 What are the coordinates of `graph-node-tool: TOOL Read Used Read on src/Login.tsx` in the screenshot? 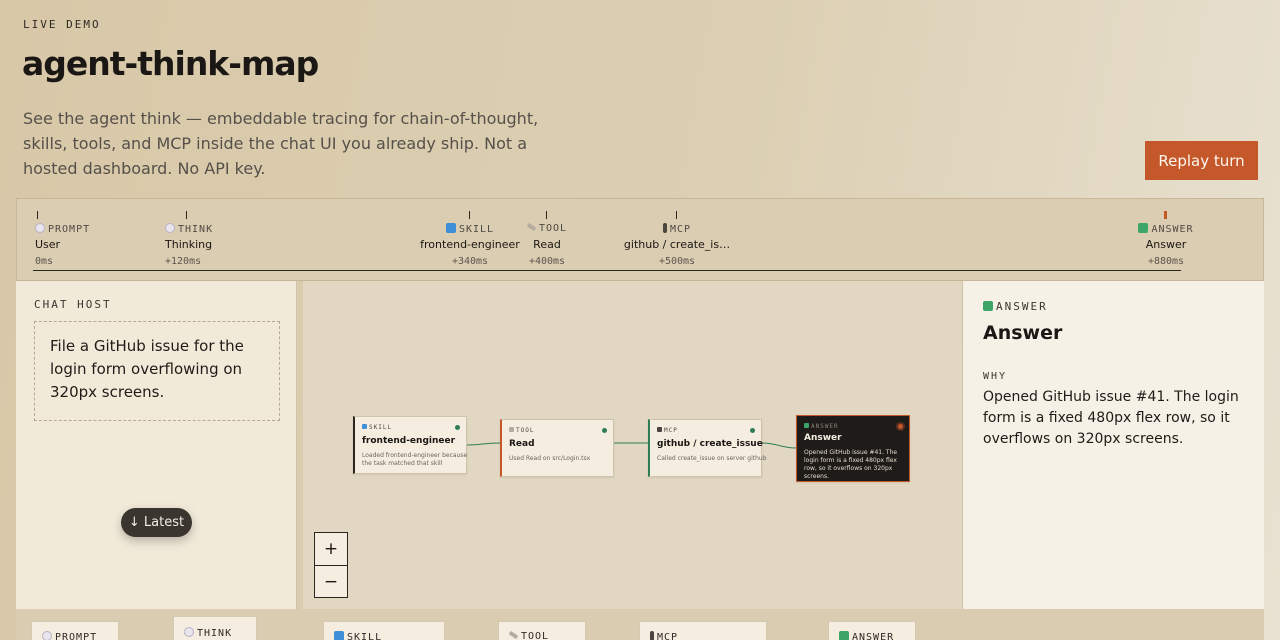 It's located at (557, 448).